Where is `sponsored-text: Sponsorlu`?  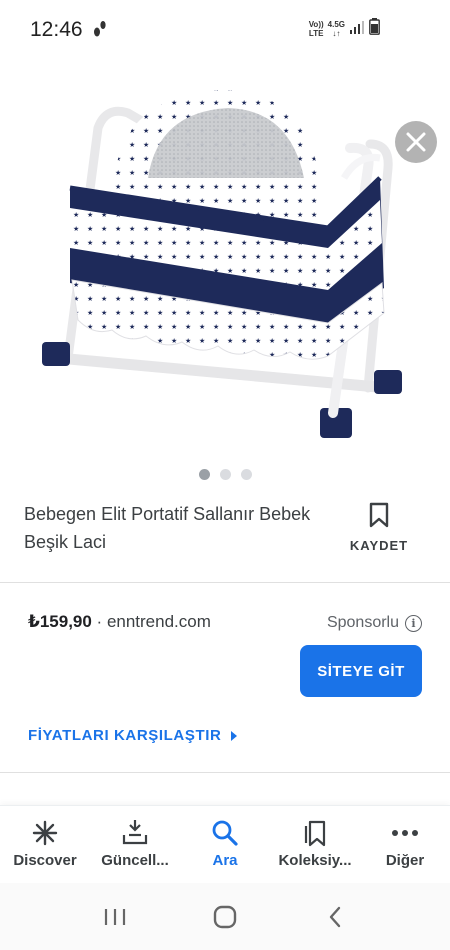
sponsored-text: Sponsorlu is located at coordinates (362, 622).